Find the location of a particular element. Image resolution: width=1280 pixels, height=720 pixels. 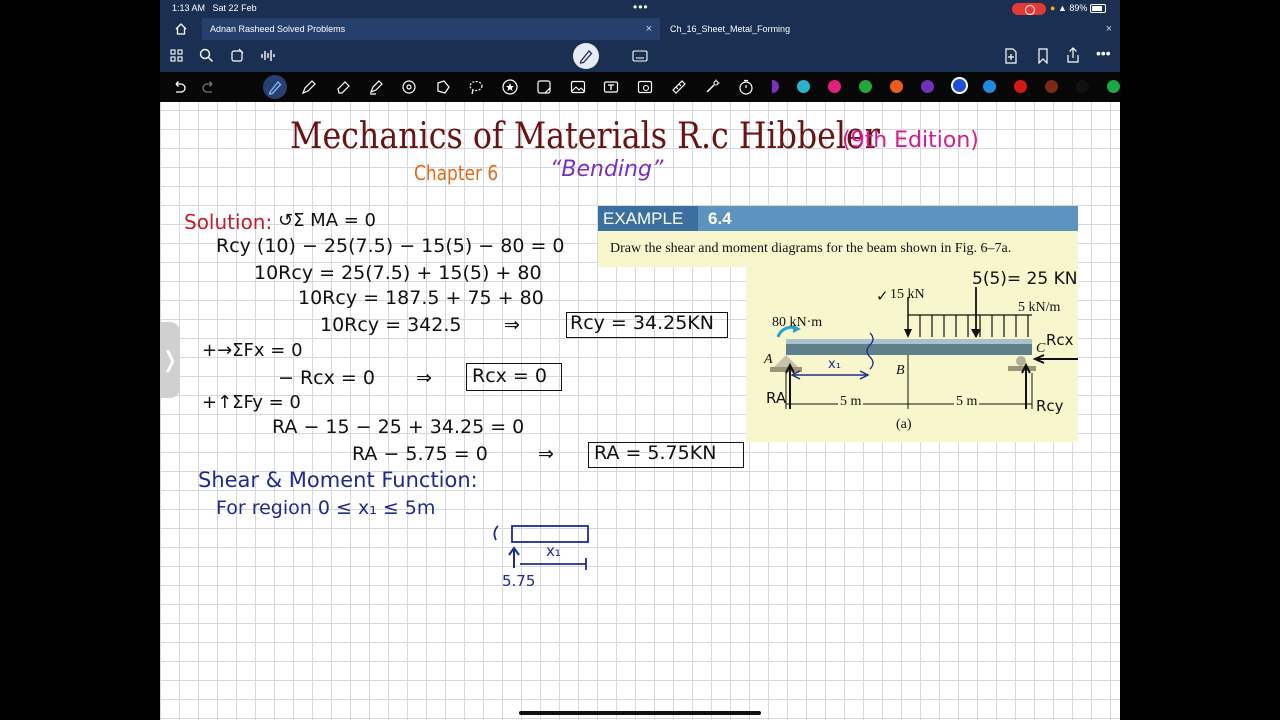

image-icon is located at coordinates (578, 87).